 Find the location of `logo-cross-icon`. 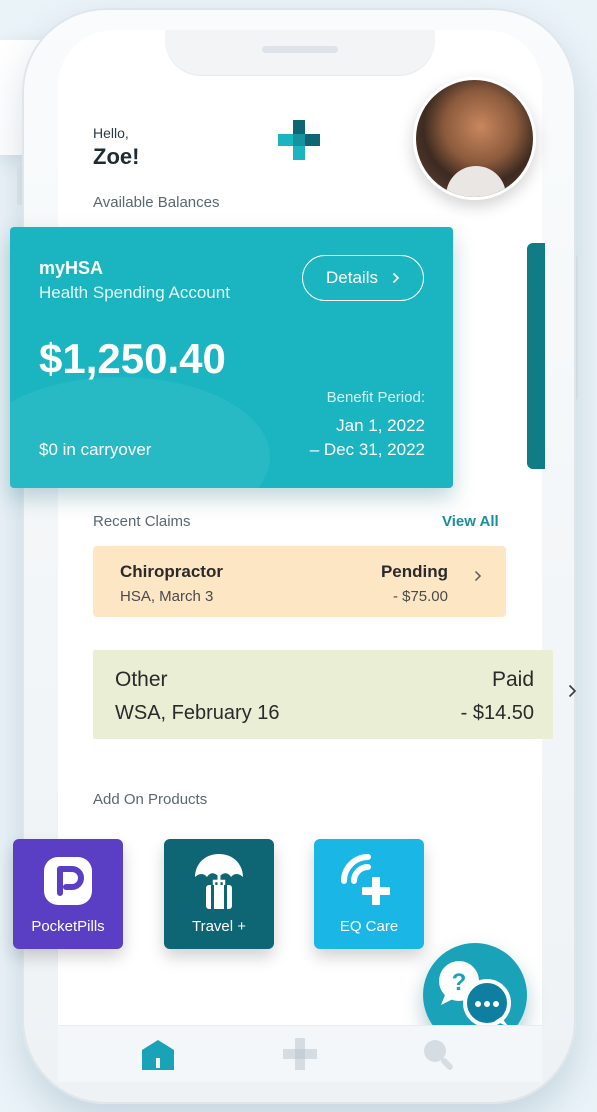

logo-cross-icon is located at coordinates (299, 140).